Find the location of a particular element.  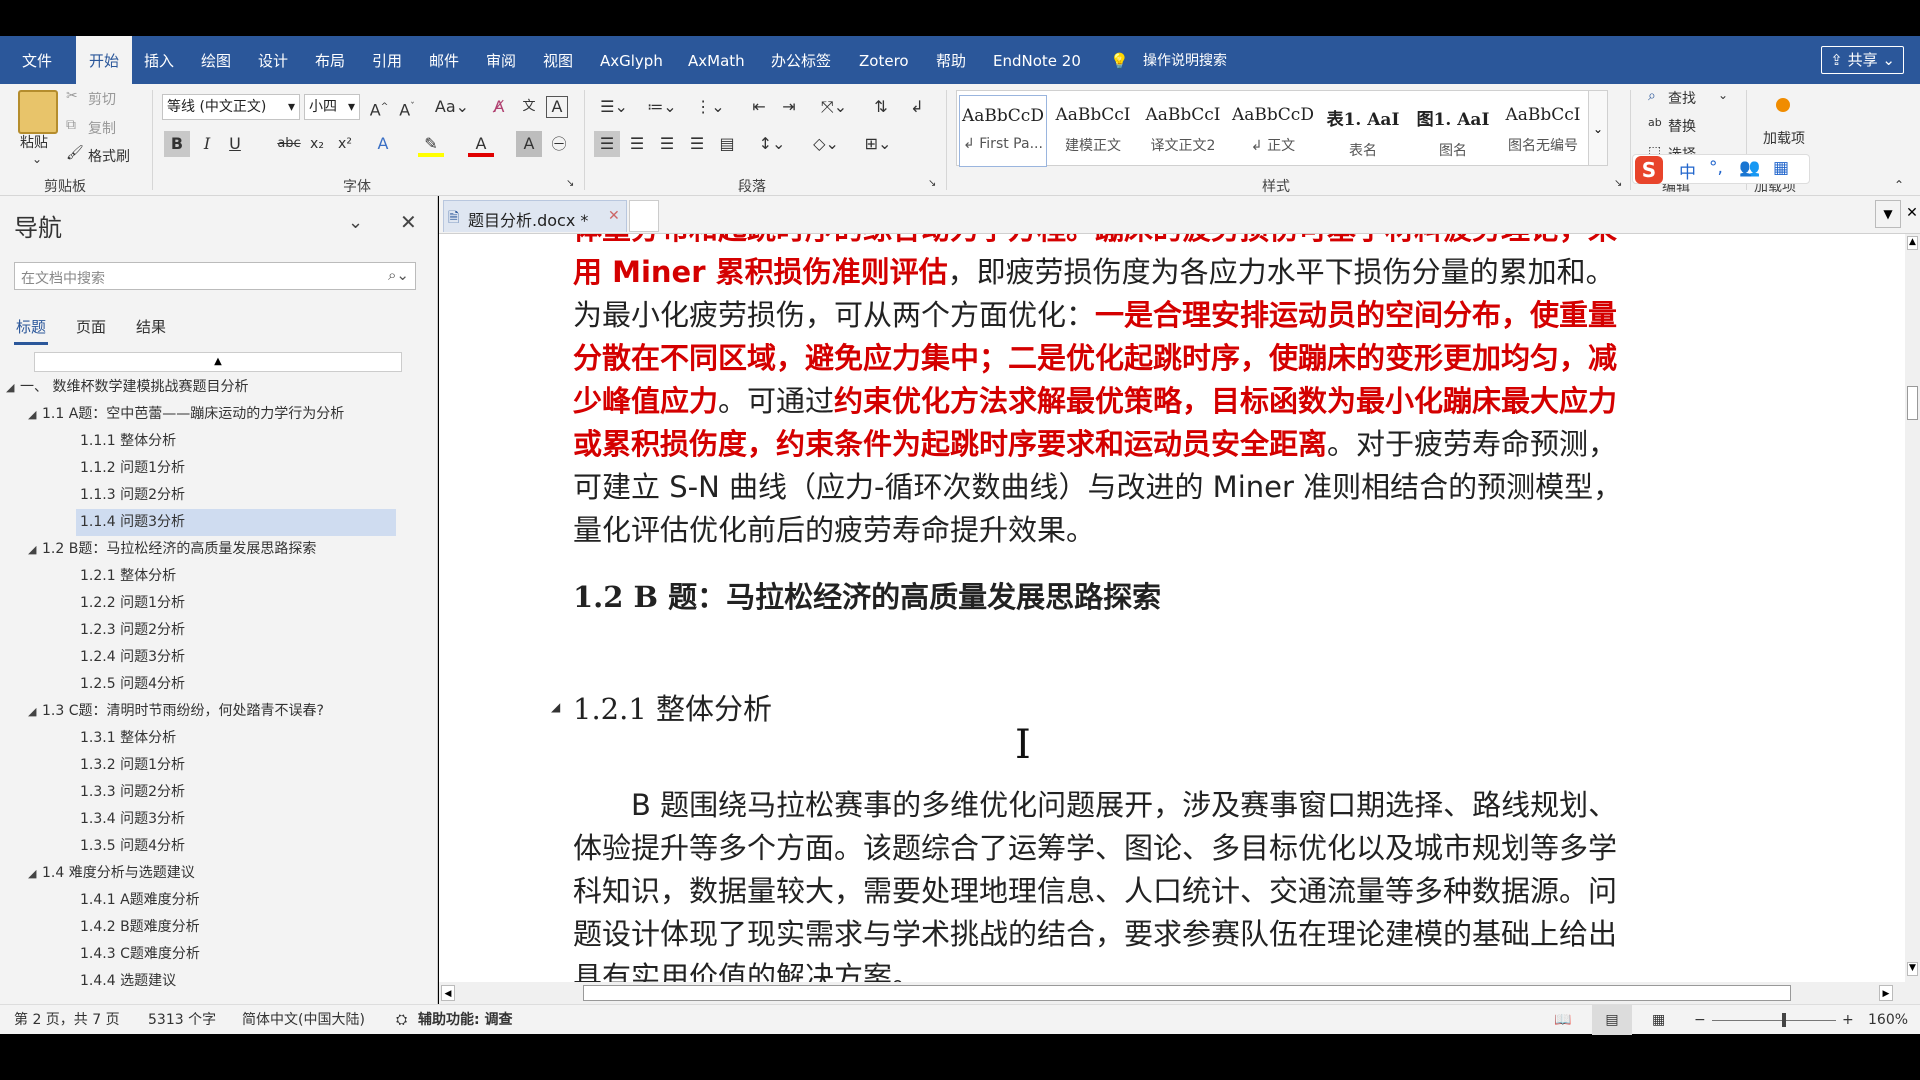

tab-layout: 布局 is located at coordinates (330, 60).